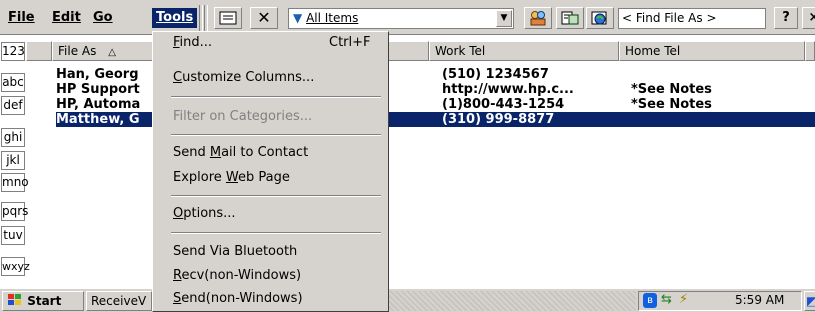  I want to click on menu-go: Go, so click(103, 18).